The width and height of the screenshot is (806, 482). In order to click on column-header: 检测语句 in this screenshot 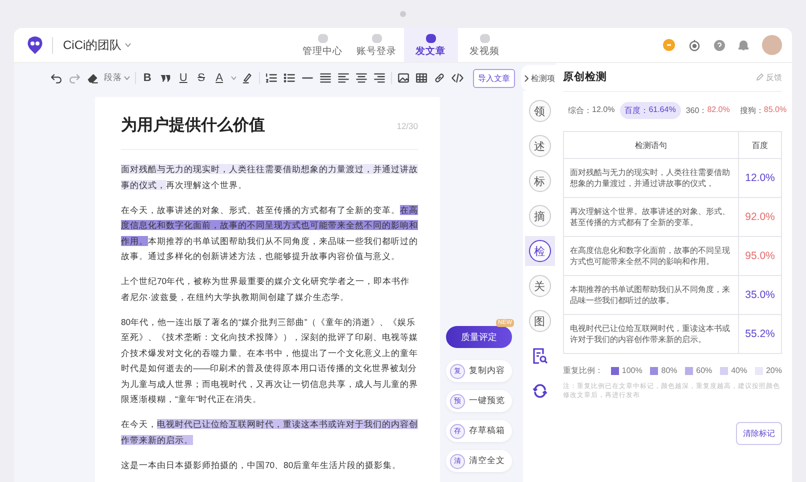, I will do `click(651, 145)`.